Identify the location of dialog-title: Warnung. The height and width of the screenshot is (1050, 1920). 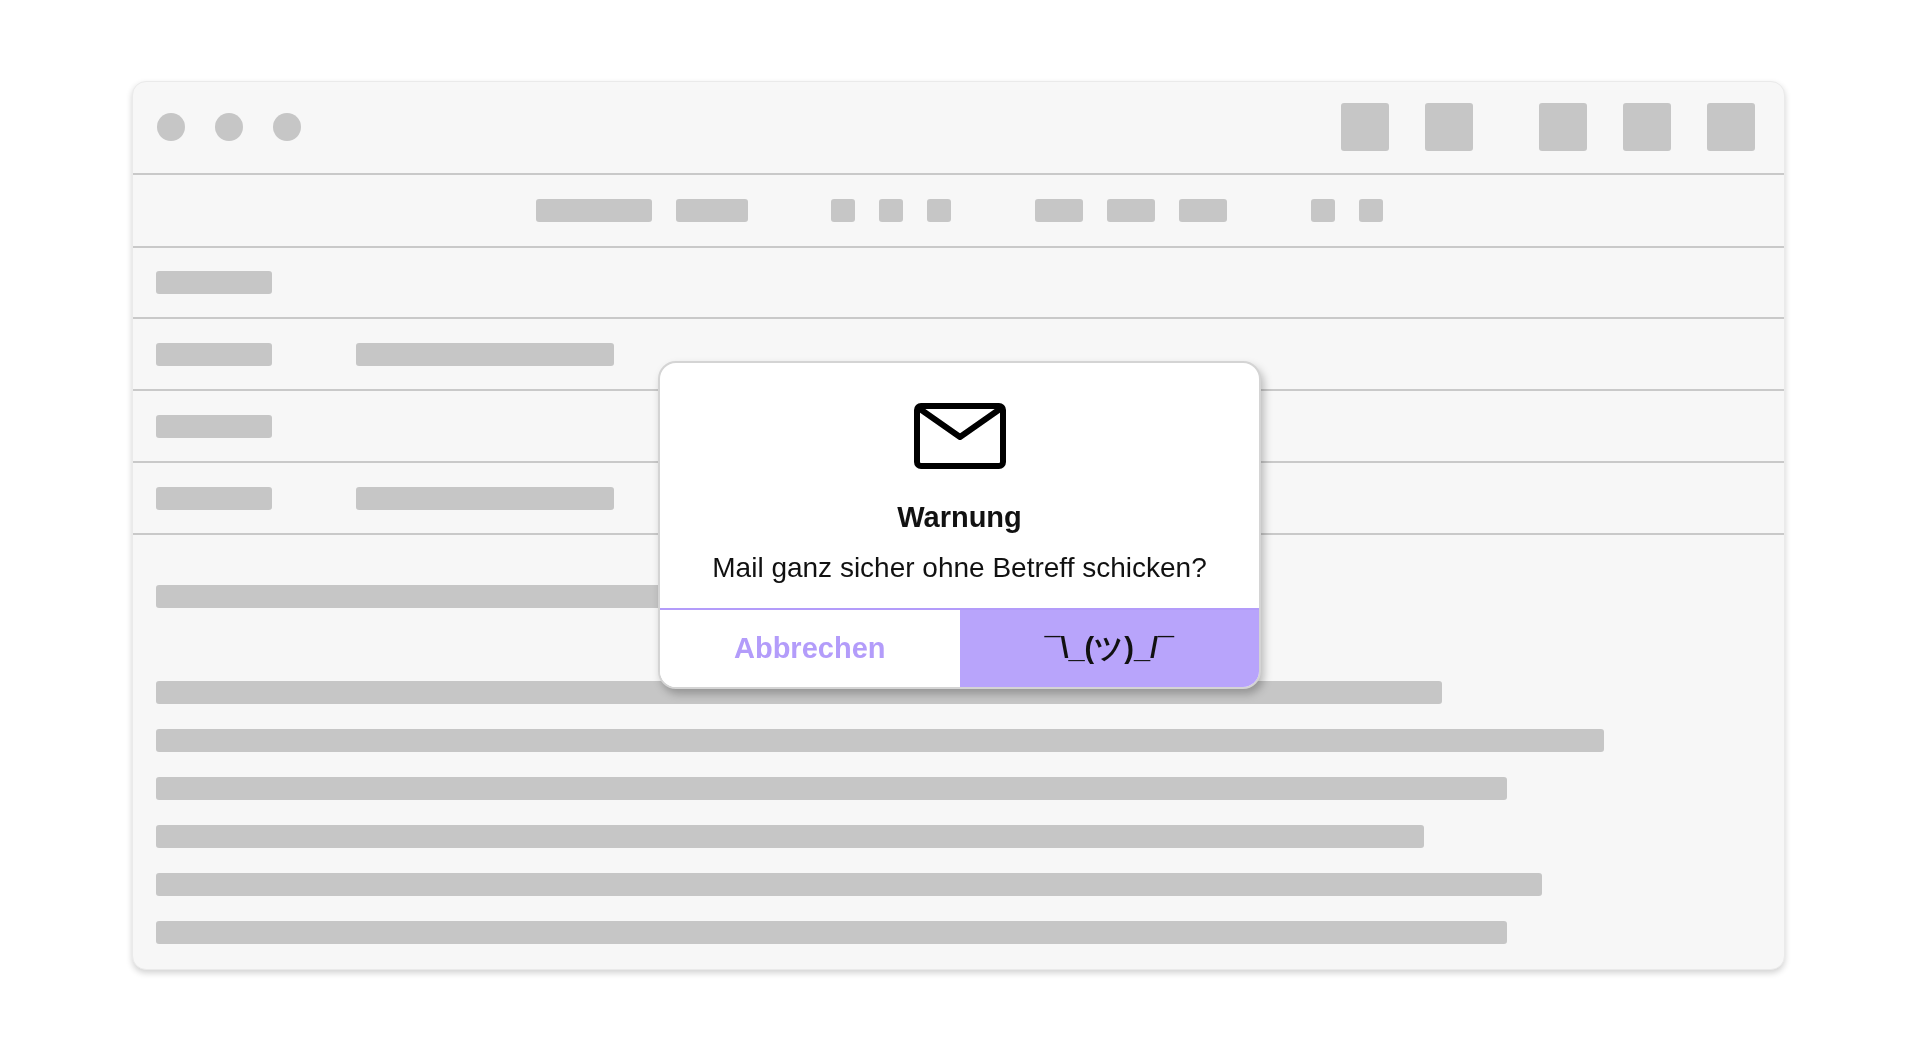
(959, 517).